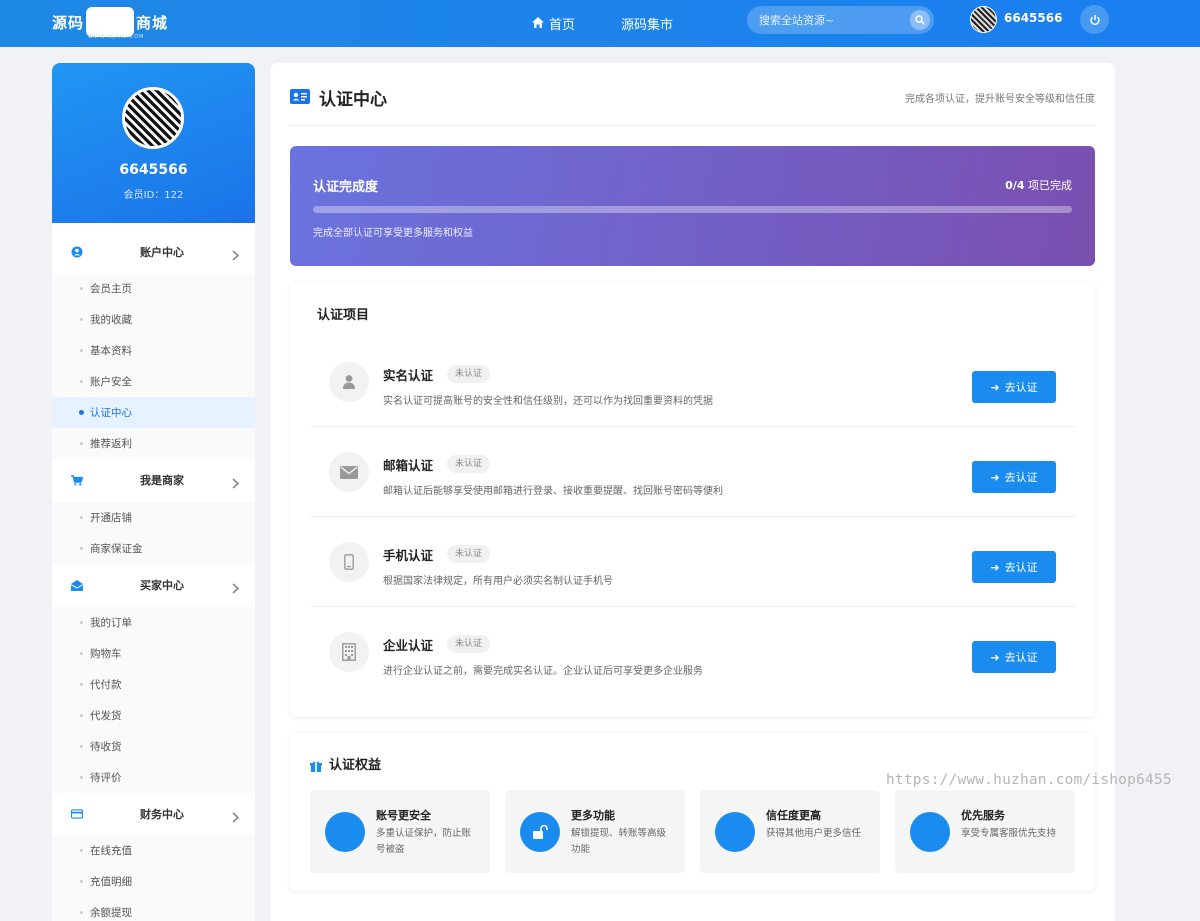 The width and height of the screenshot is (1200, 921). Describe the element at coordinates (692, 562) in the screenshot. I see `verification-item-phone: 手机认证 未认证 根据国家法律规定，所有用户必须实名制认证手机号 ➜ 去认证` at that location.